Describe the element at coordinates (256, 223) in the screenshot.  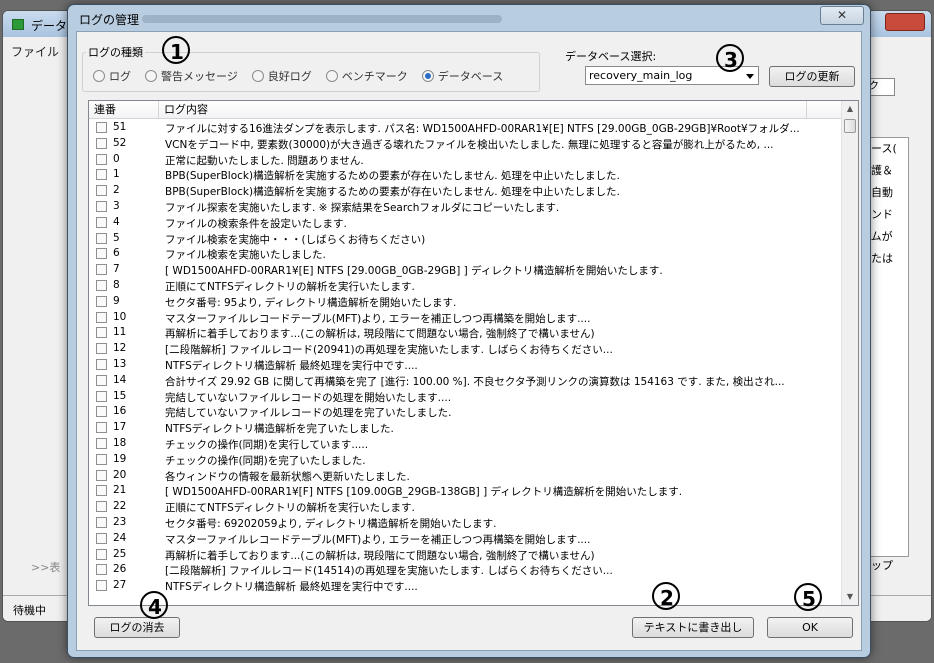
I see `row-message: ファイルの検索条件を設定いたします.` at that location.